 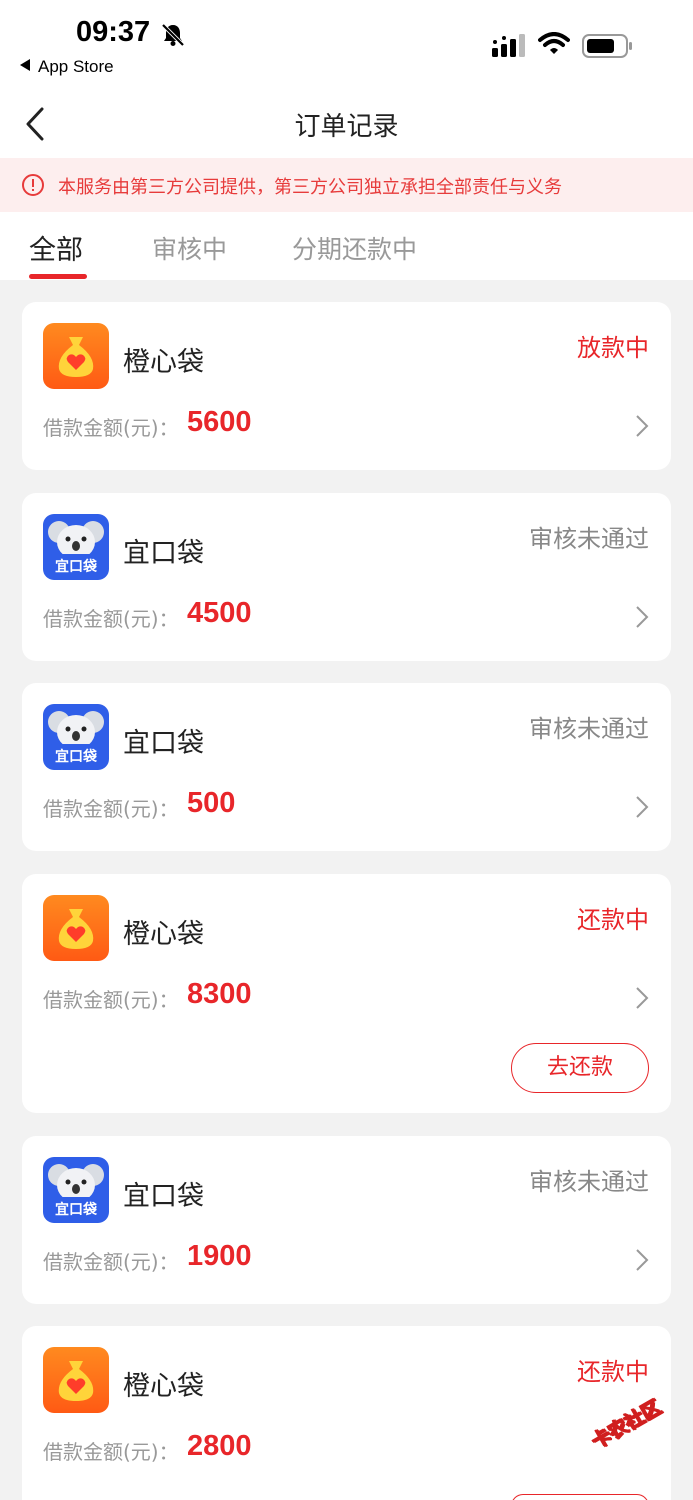 I want to click on back-to-app-store: App Store, so click(x=67, y=67).